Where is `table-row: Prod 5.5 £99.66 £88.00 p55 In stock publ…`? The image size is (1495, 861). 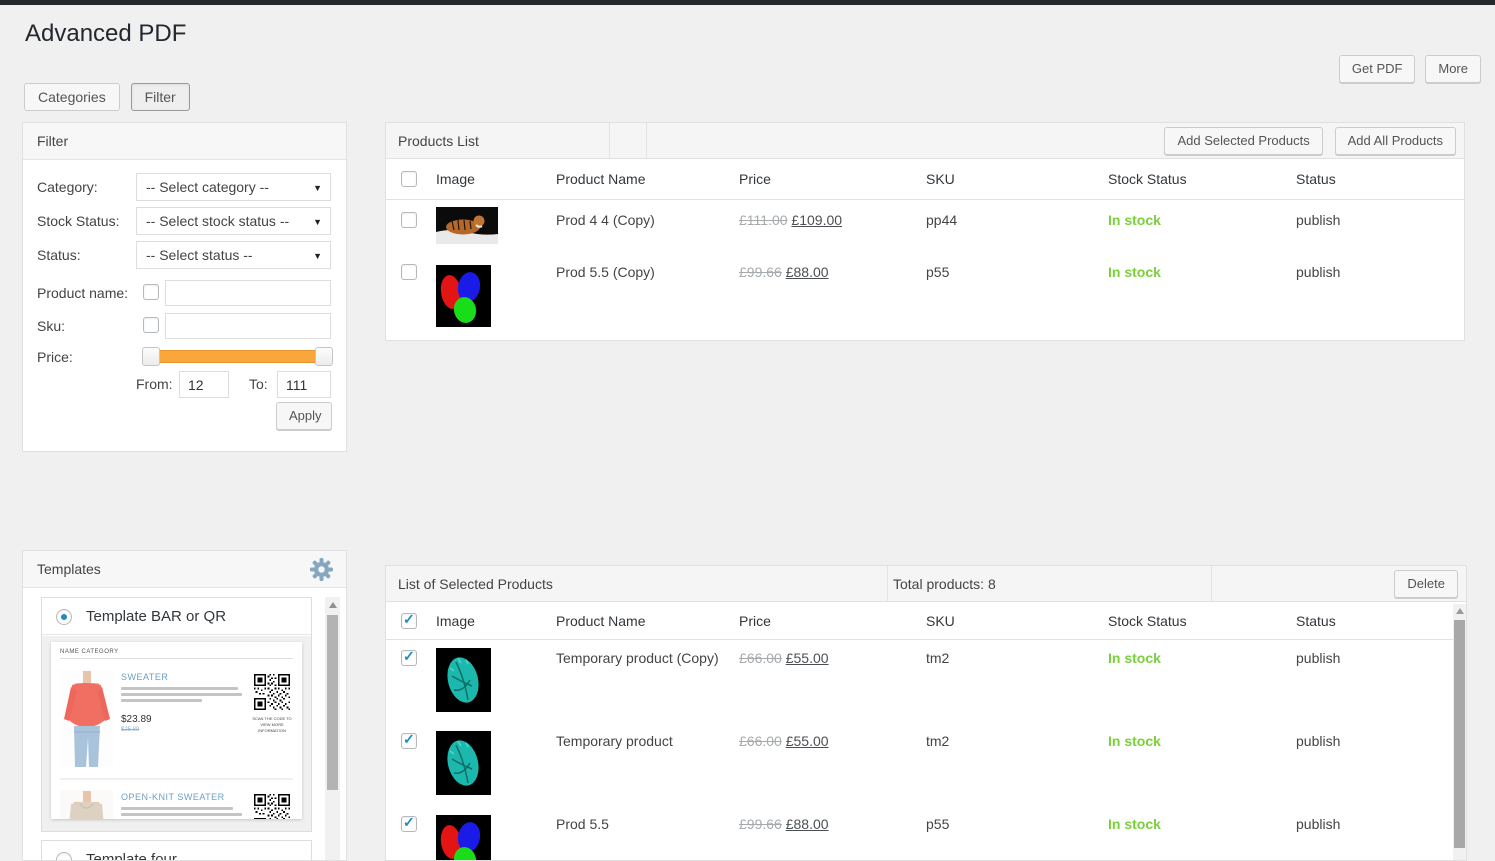
table-row: Prod 5.5 £99.66 £88.00 p55 In stock publ… is located at coordinates (926, 833).